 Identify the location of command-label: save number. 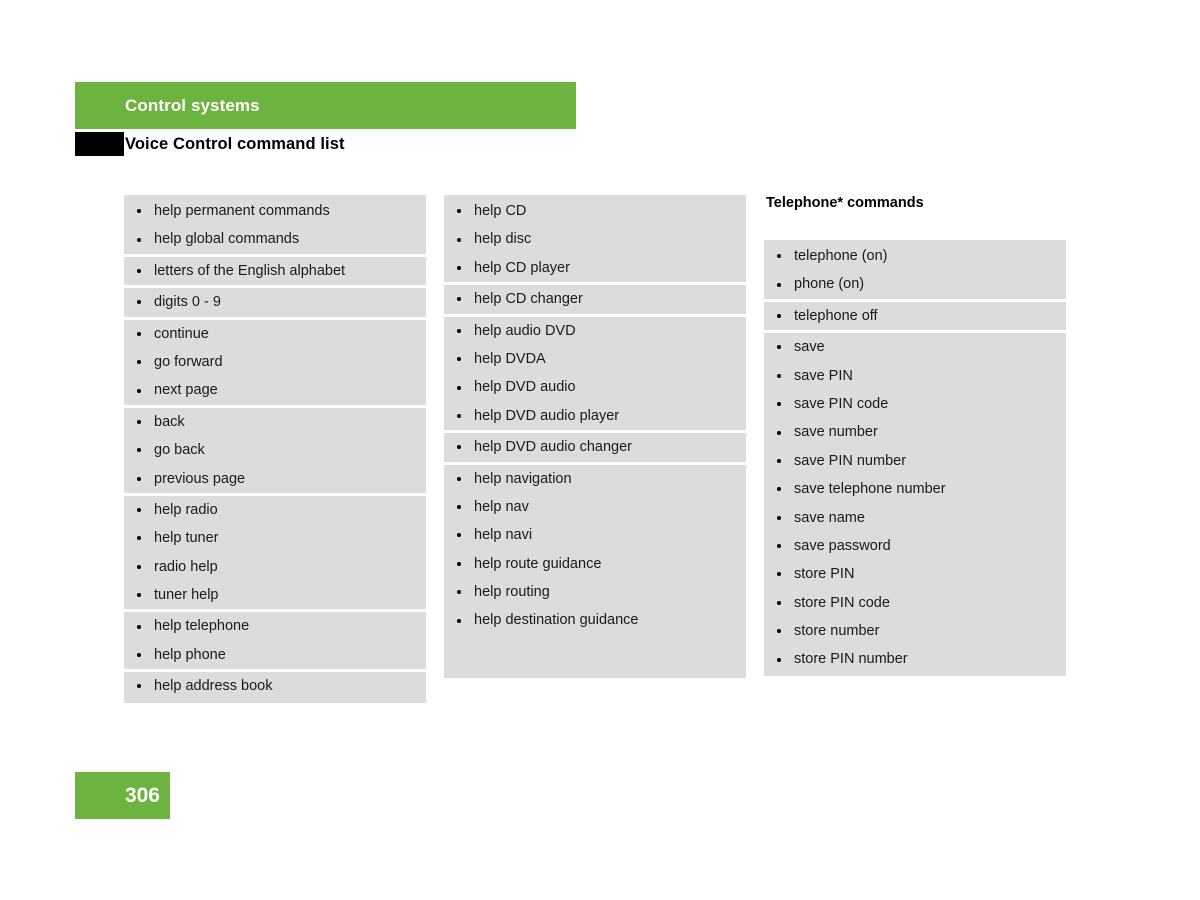
(836, 432).